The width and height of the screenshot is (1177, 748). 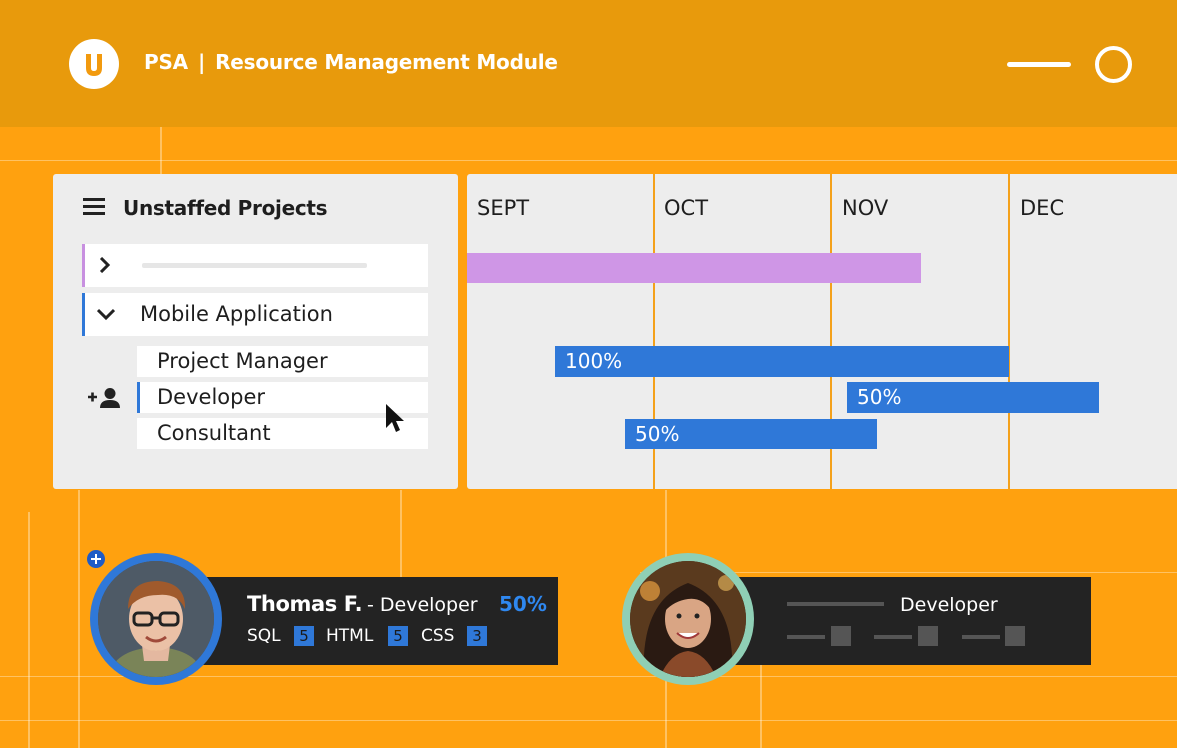 I want to click on project-label: Mobile Application, so click(x=236, y=314).